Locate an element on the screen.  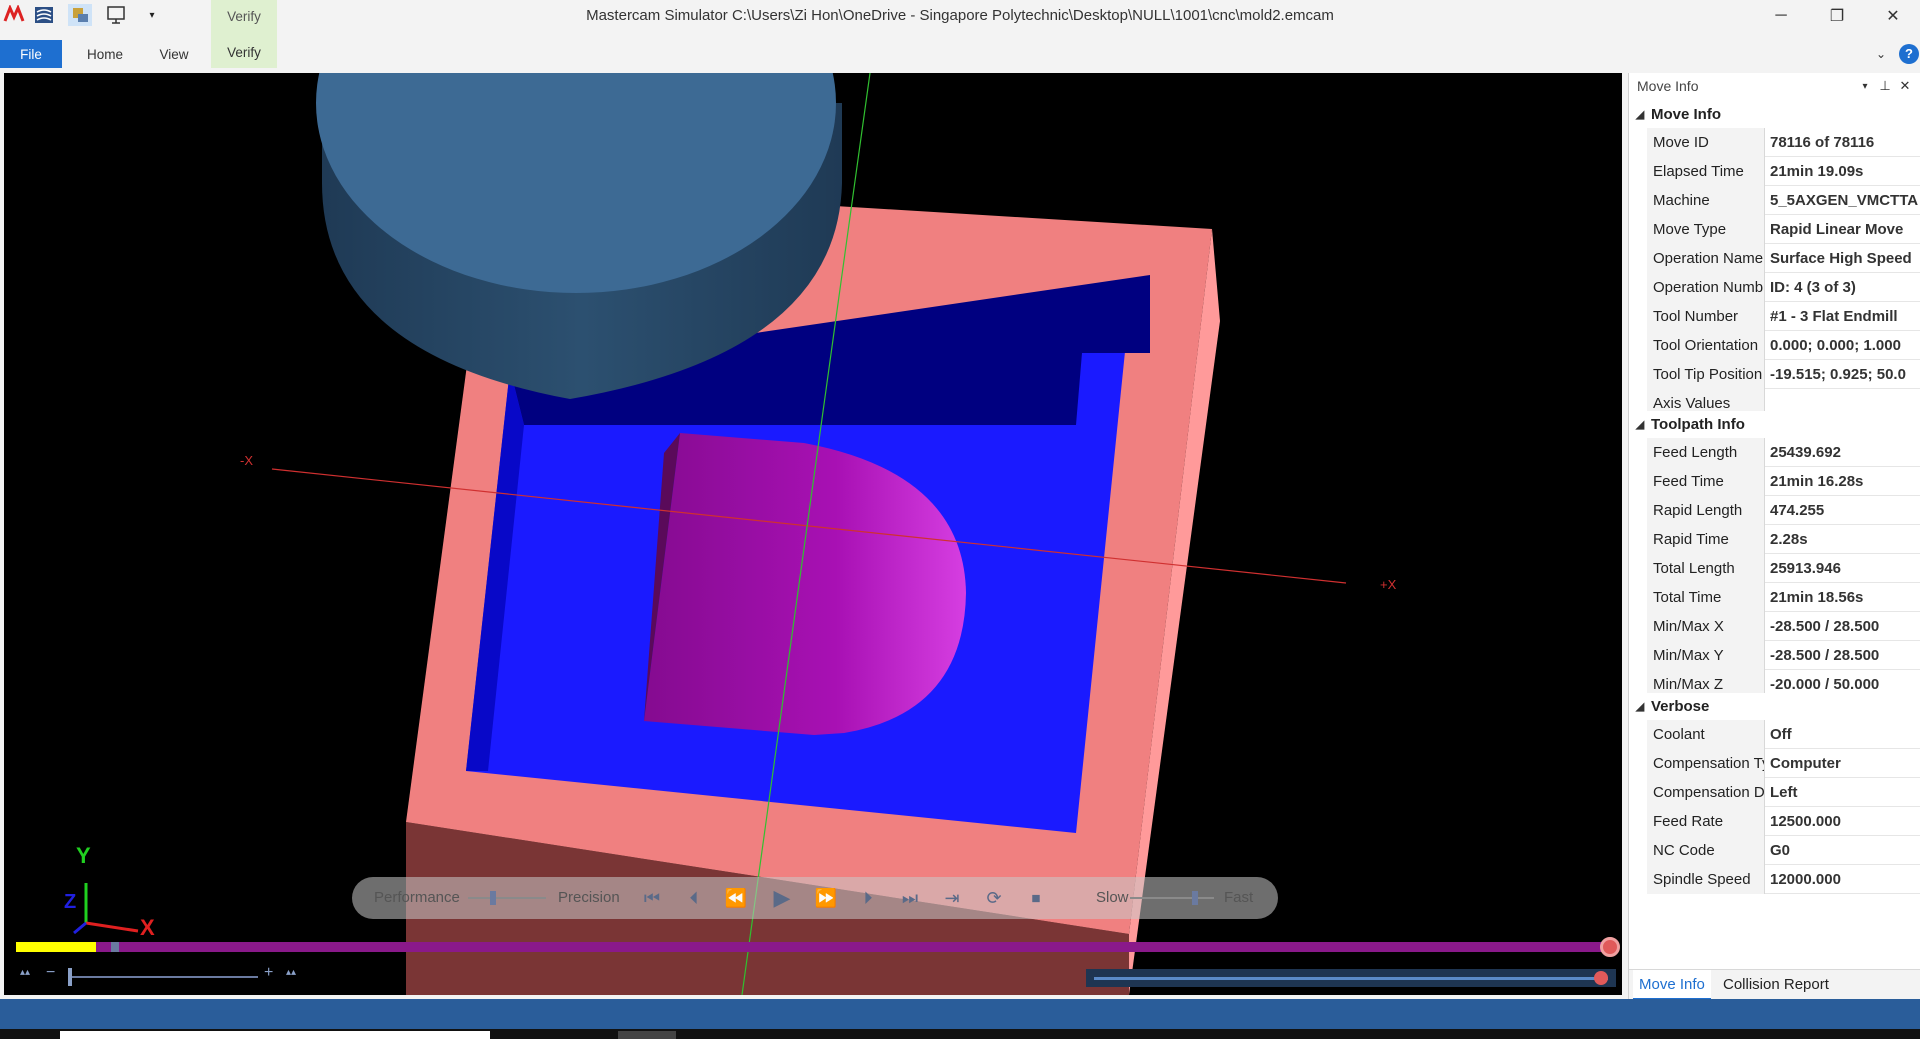
restore-button: ❐ is located at coordinates (1837, 16).